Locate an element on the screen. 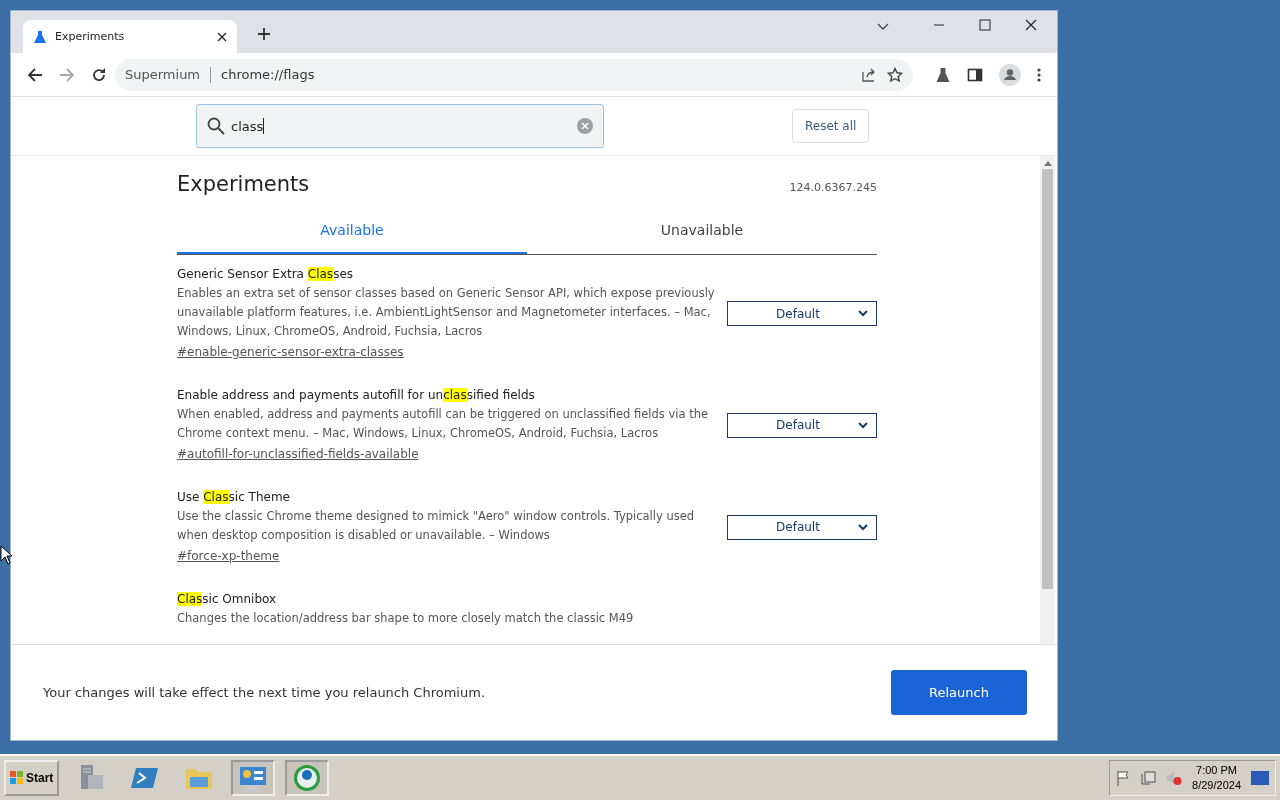 The image size is (1280, 800). clock-date: 8/29/2024 is located at coordinates (1216, 786).